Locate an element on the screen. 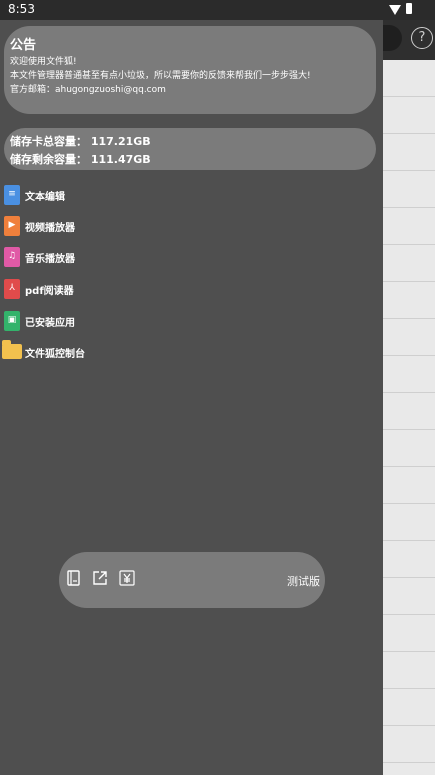  menu-item-installed-apps: ▣ 已安装应用 is located at coordinates (150, 321).